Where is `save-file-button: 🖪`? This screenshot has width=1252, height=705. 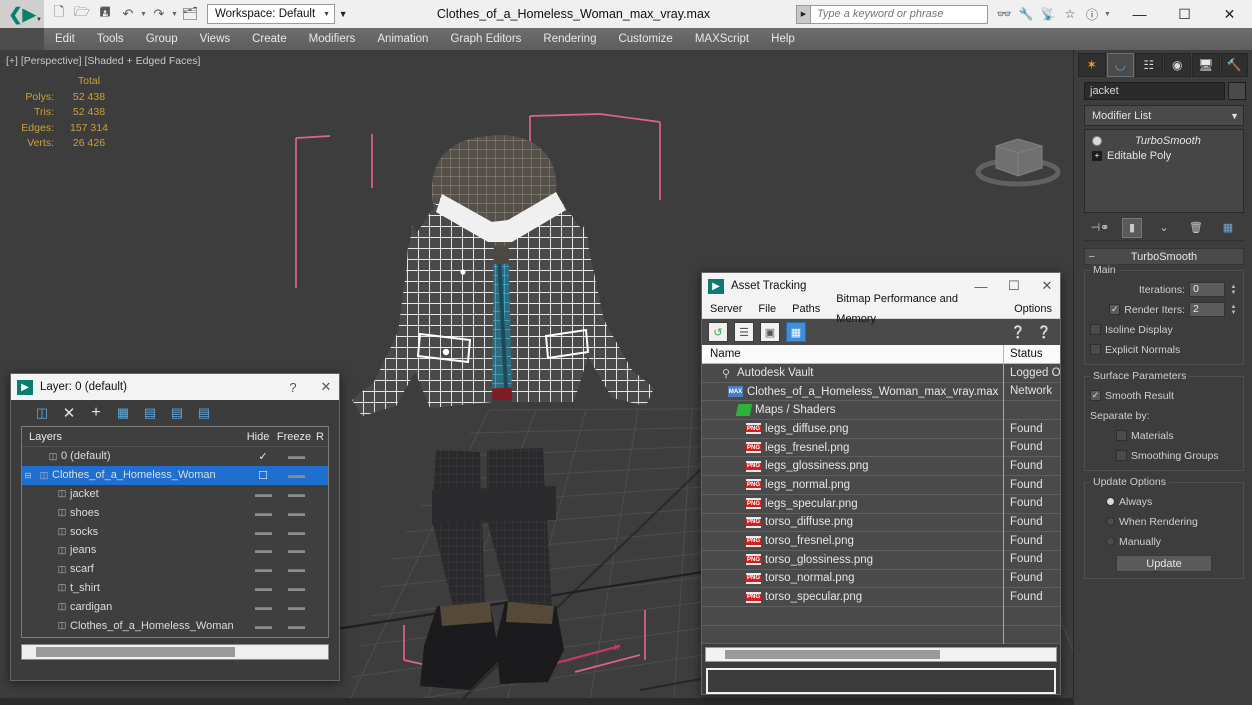
save-file-button: 🖪 is located at coordinates (105, 14).